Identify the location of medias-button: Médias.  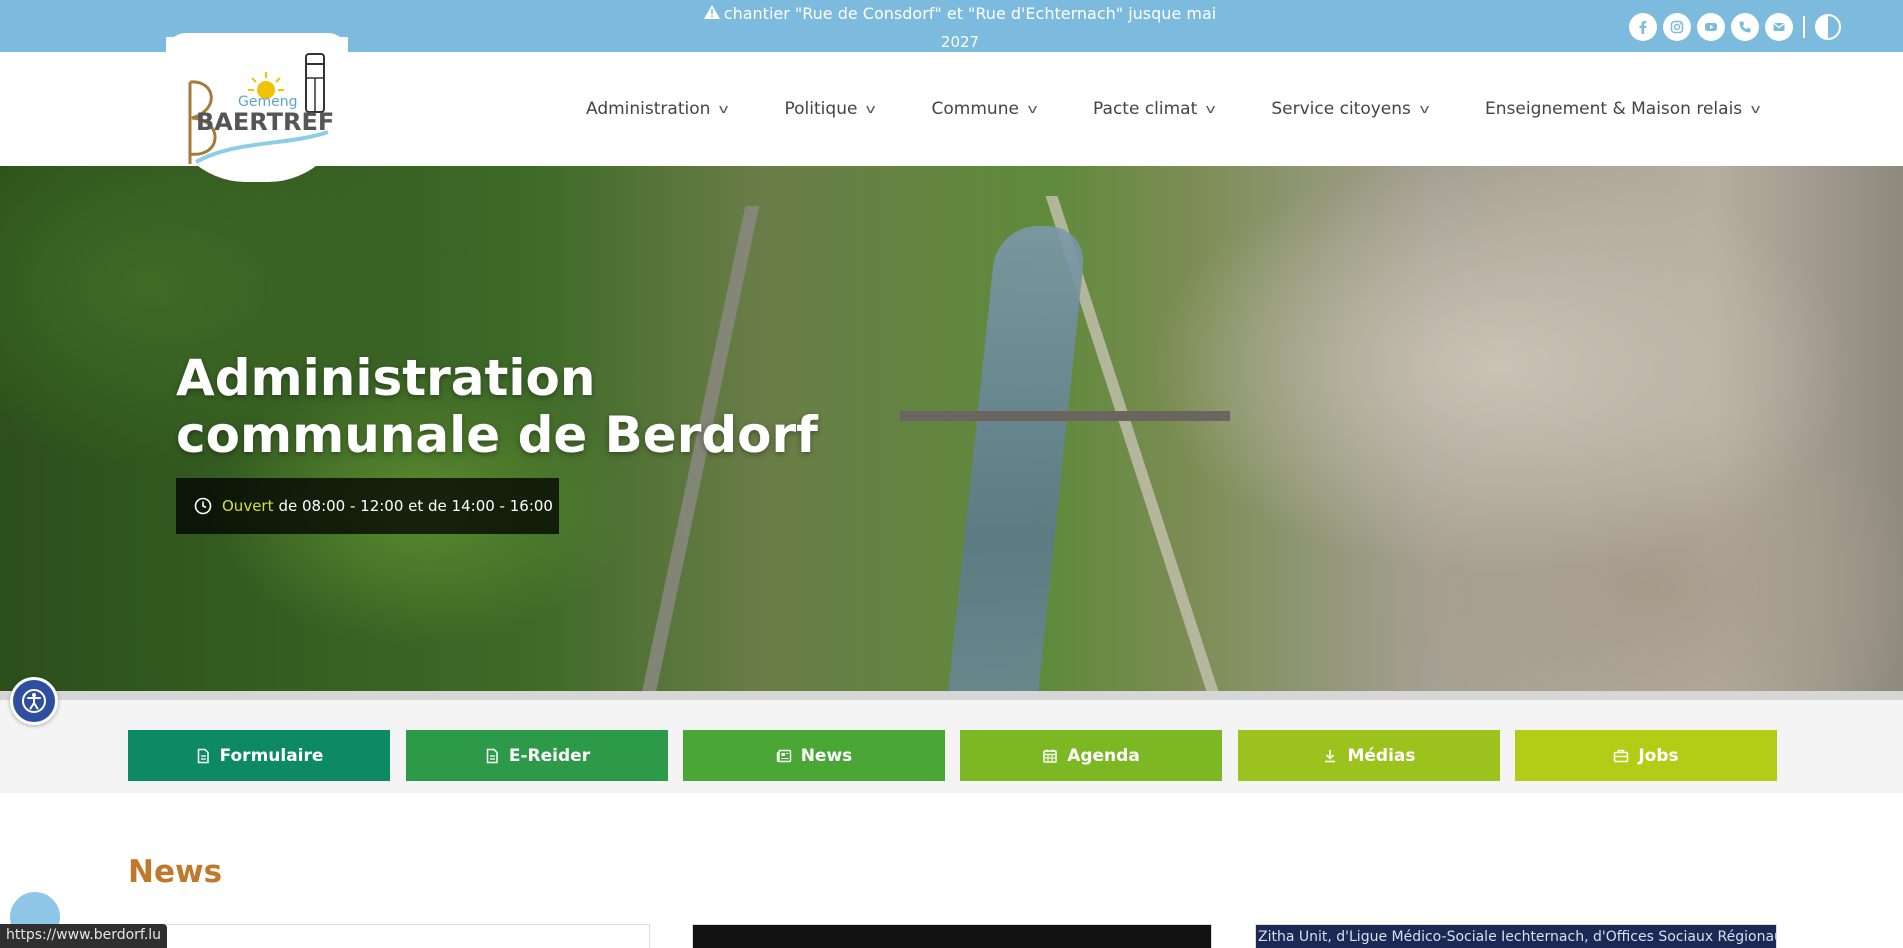
(1369, 755).